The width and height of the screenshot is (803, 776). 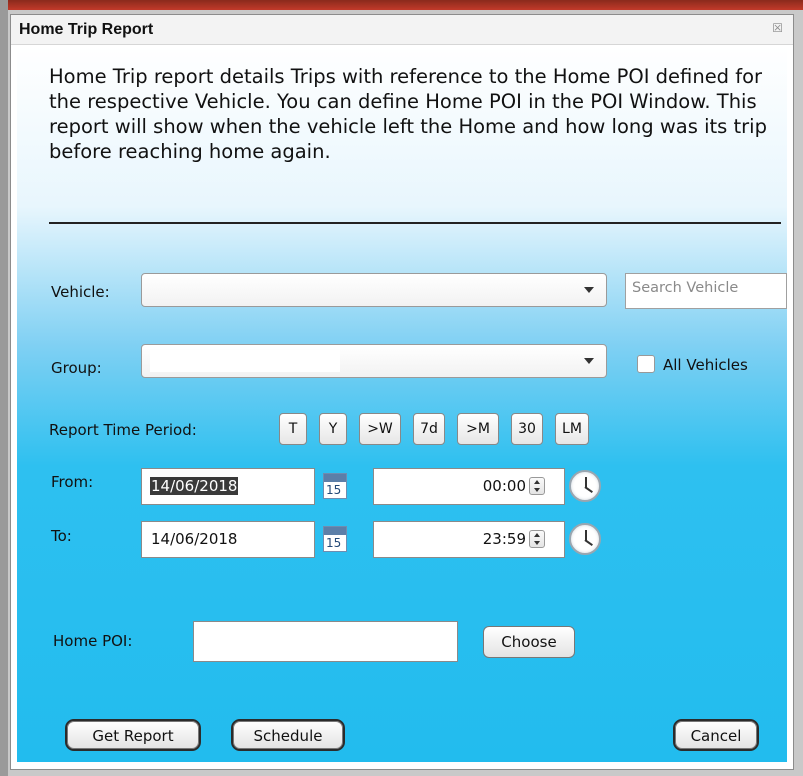 I want to click on dialog-titlebar: Home Trip Report ☒, so click(x=402, y=30).